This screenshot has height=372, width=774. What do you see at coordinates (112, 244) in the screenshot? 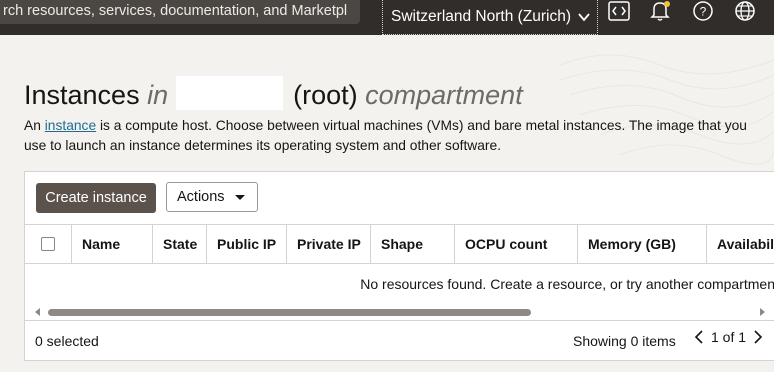
I see `column-header-name: Name` at bounding box center [112, 244].